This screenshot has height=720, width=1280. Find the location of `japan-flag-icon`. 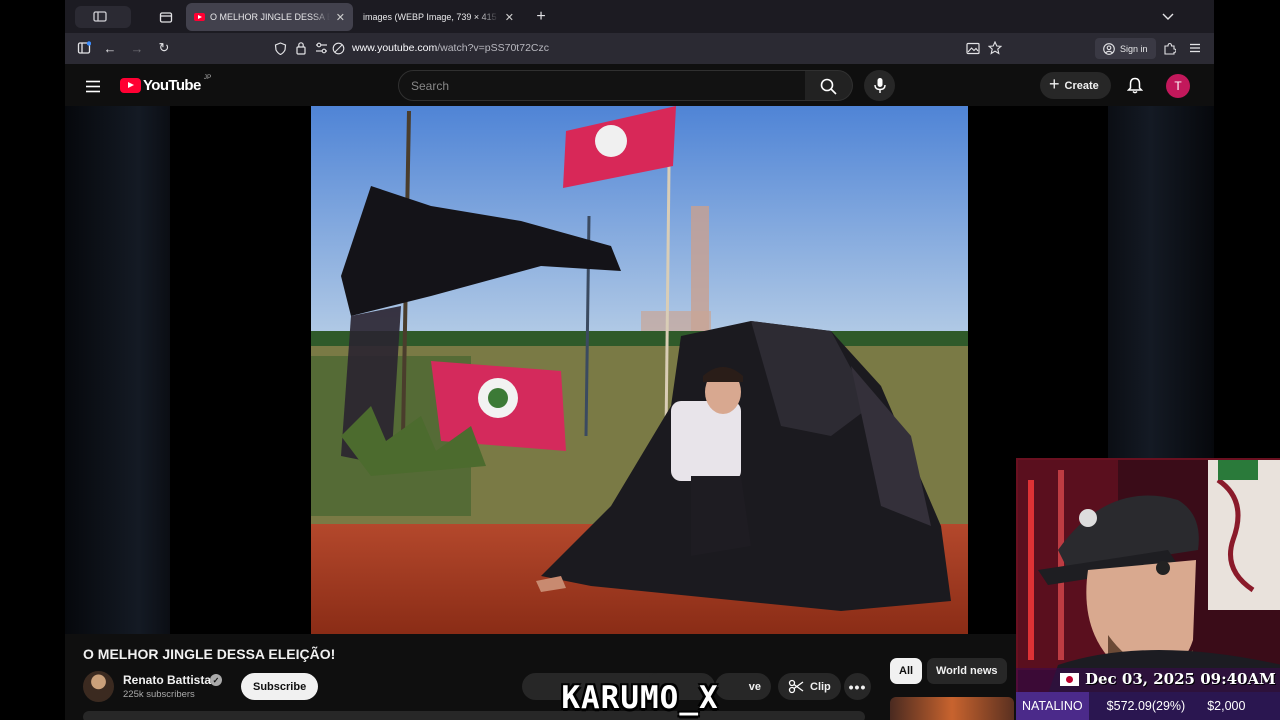

japan-flag-icon is located at coordinates (1069, 679).